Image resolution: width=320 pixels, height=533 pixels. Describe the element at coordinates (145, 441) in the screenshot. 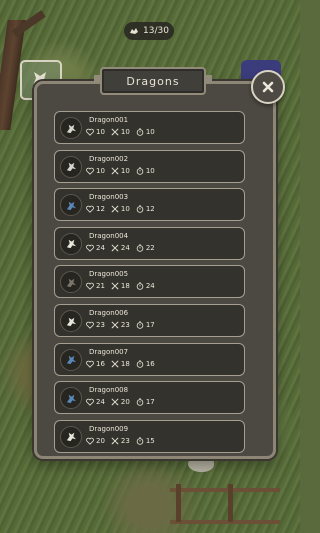

I see `speed-stat: 15` at that location.